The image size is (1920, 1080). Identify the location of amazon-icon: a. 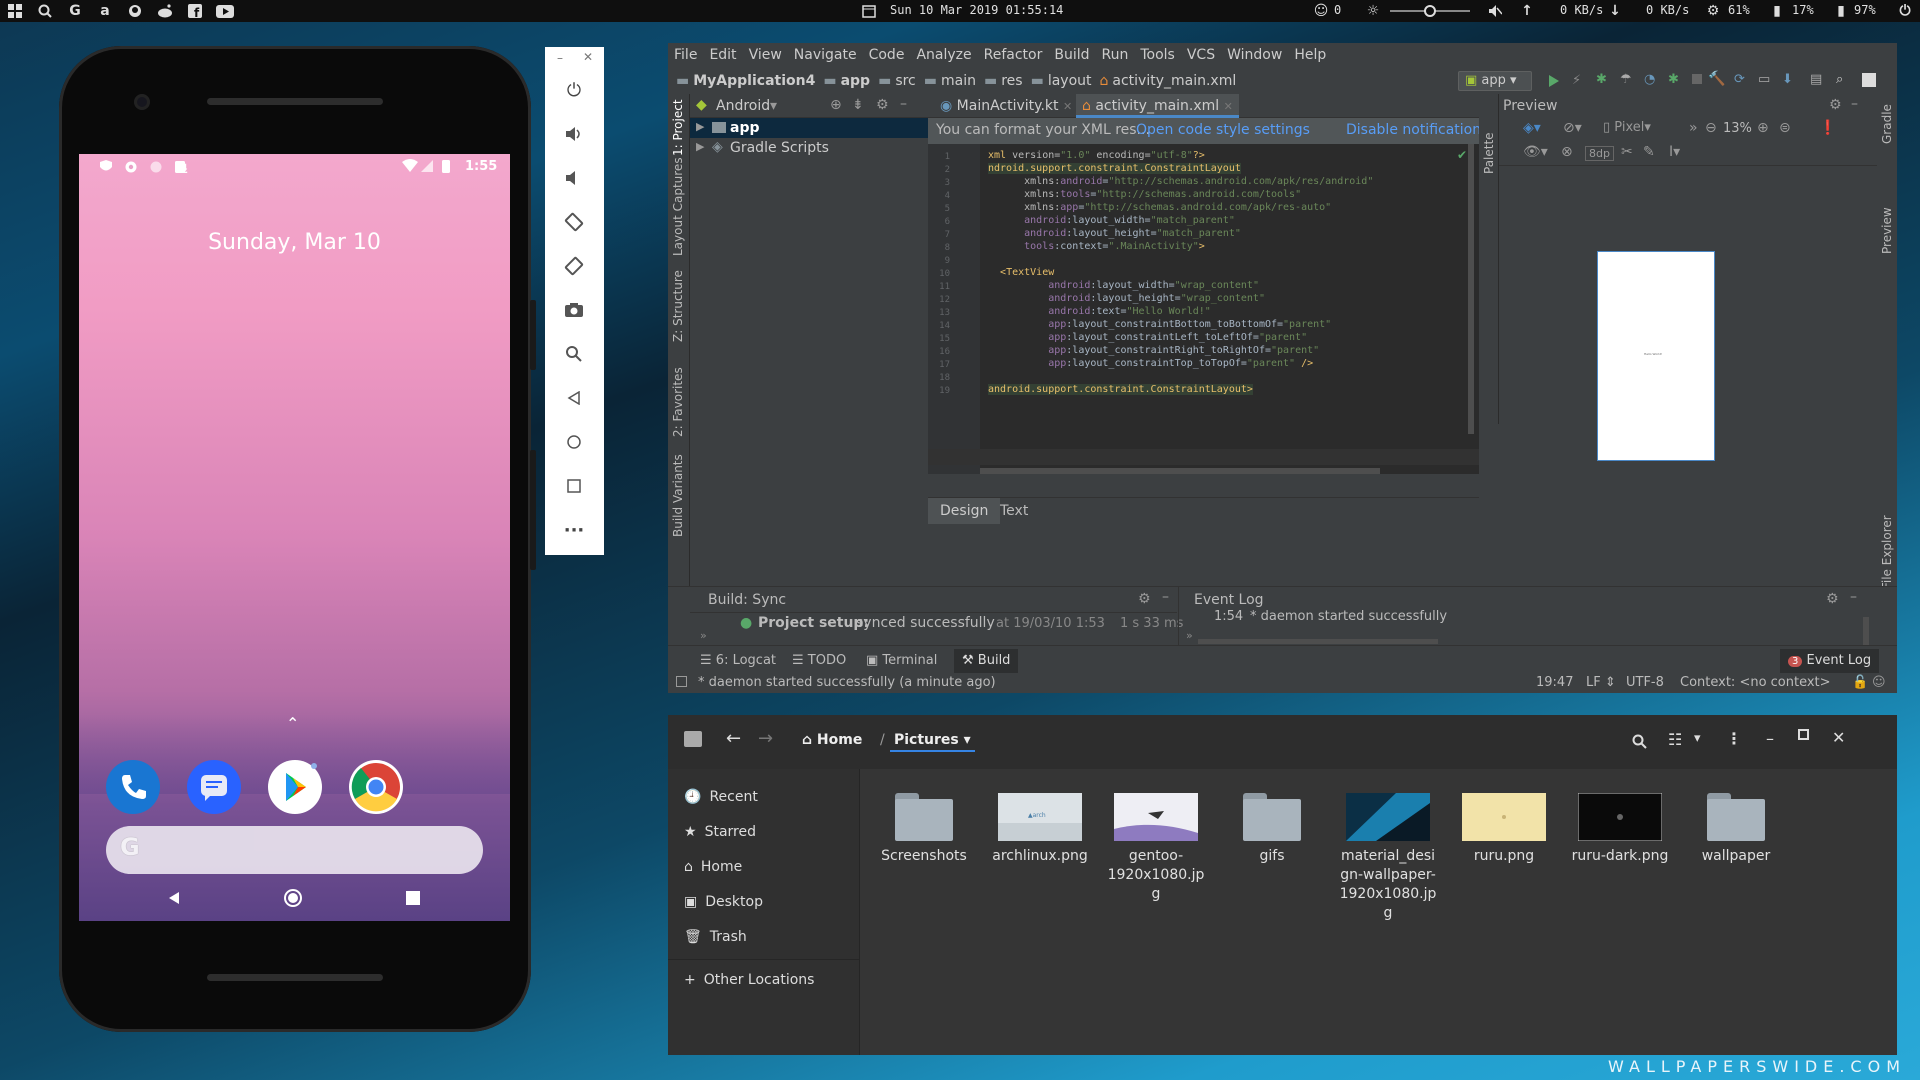
(105, 11).